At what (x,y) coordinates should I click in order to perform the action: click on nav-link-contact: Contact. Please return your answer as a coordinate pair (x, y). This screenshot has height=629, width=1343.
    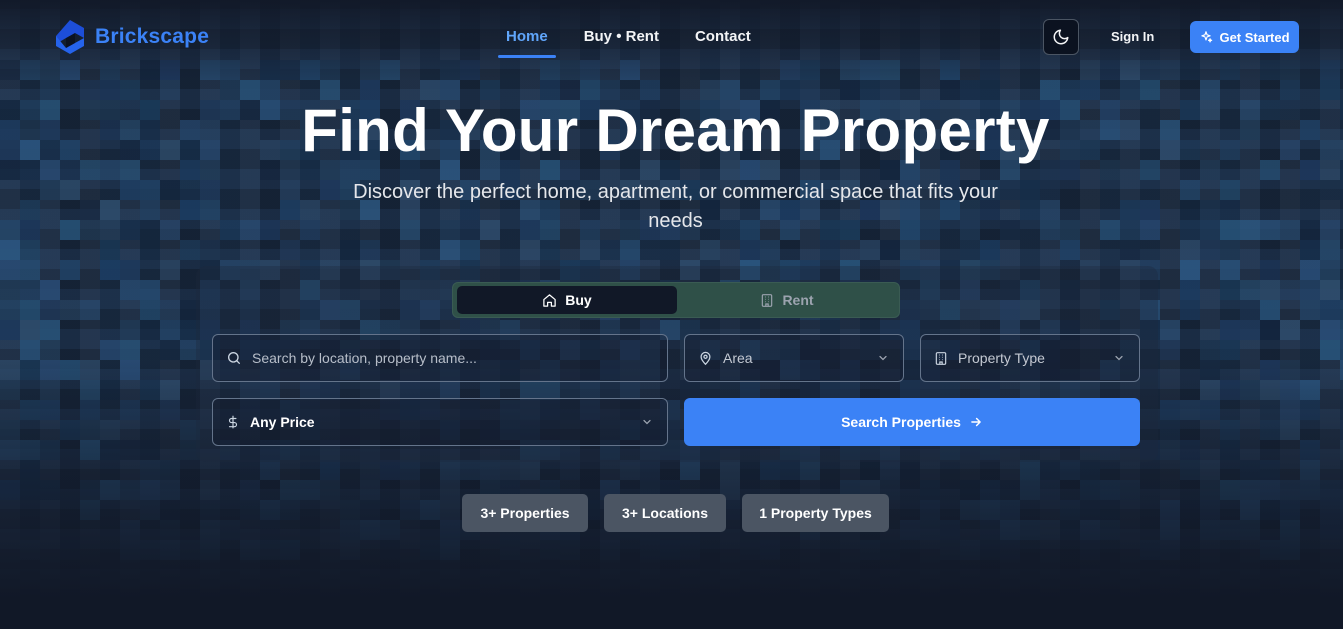
    Looking at the image, I should click on (723, 39).